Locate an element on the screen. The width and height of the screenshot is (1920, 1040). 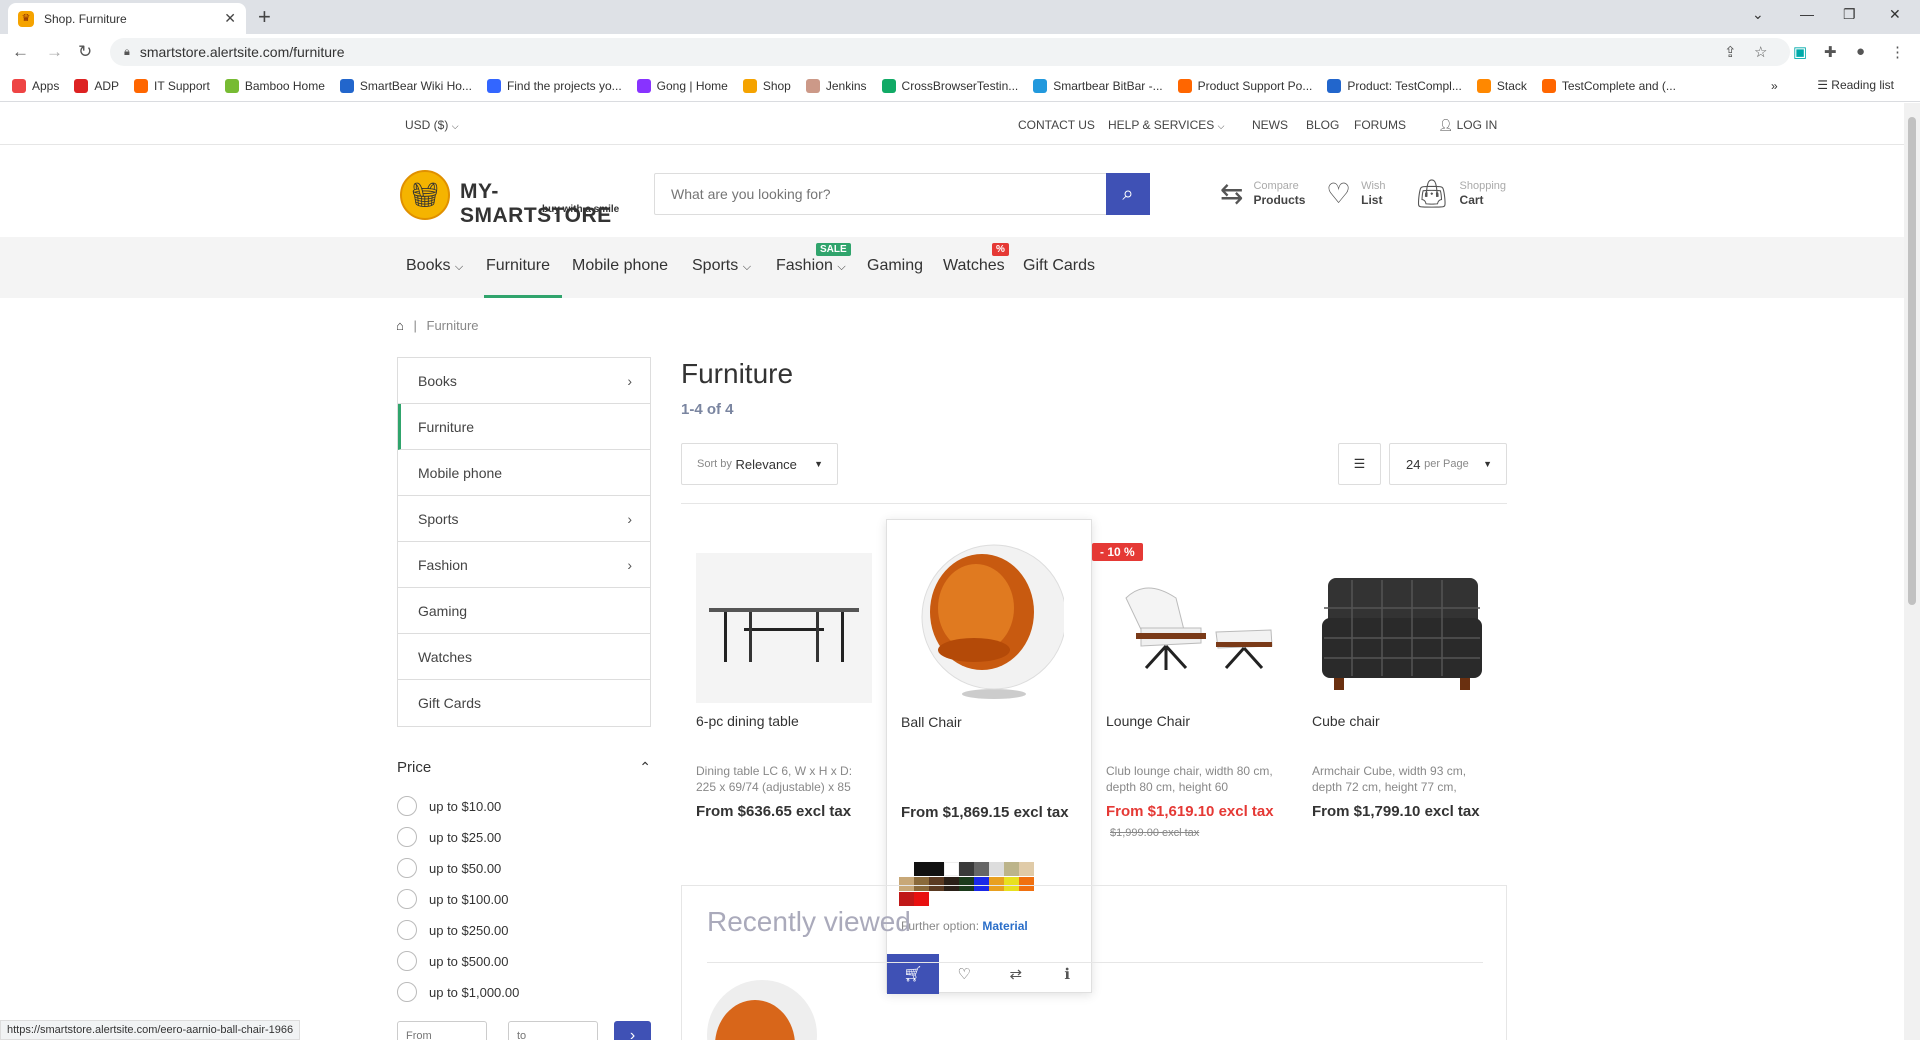
price-filter-header: Price ⌃ is located at coordinates (524, 767).